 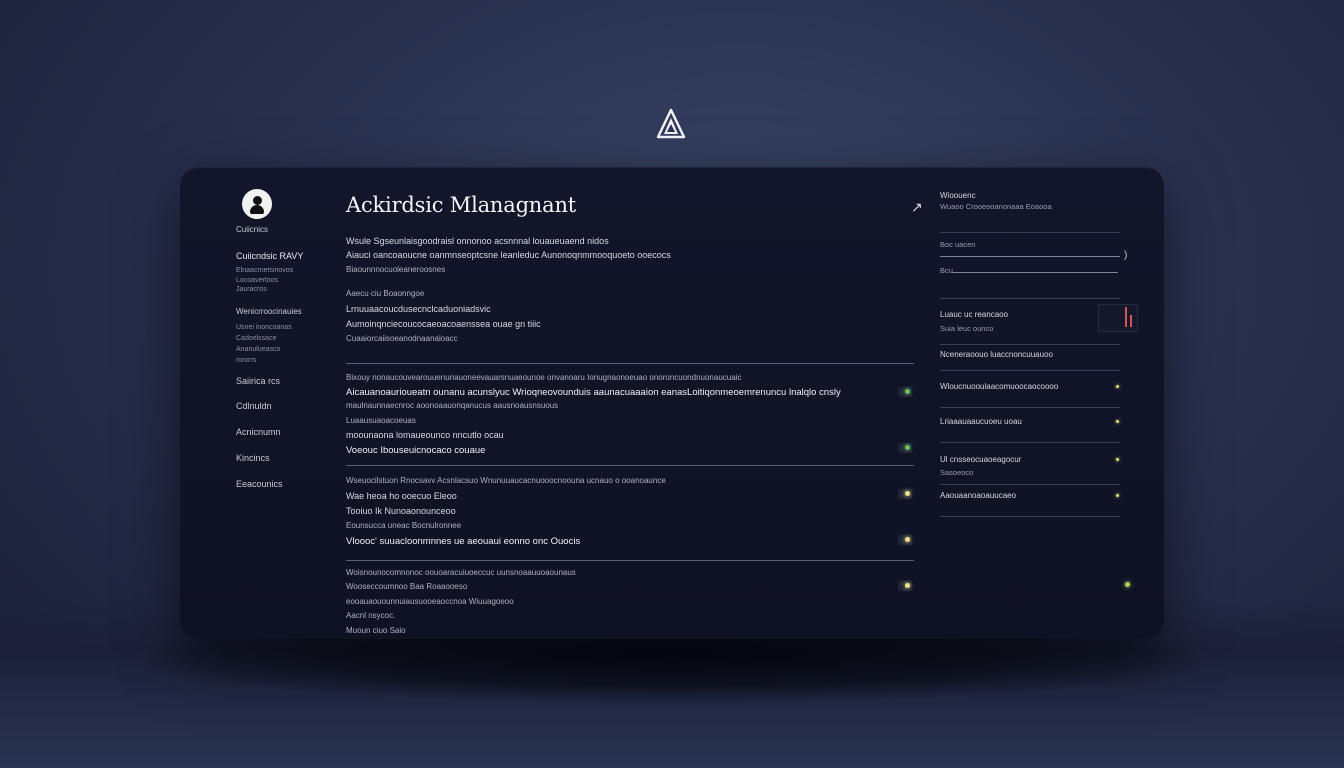 I want to click on row-line: Muoun ciuo Saio, so click(x=376, y=630).